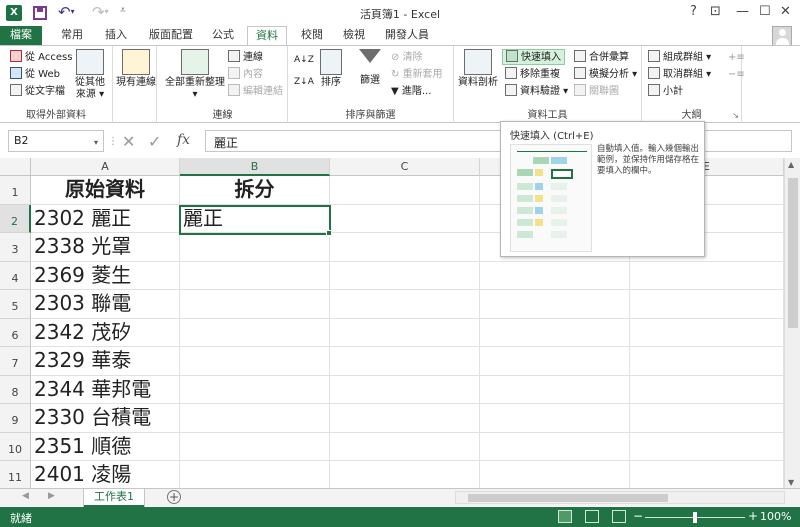 The height and width of the screenshot is (527, 800). Describe the element at coordinates (255, 190) in the screenshot. I see `cell-b1: 拆分` at that location.